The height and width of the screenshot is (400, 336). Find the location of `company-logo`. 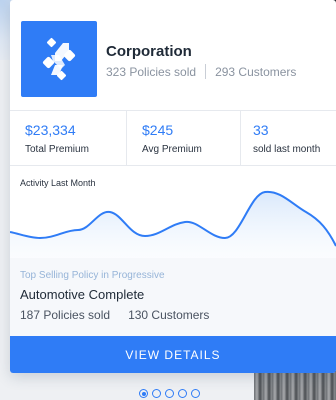

company-logo is located at coordinates (59, 59).